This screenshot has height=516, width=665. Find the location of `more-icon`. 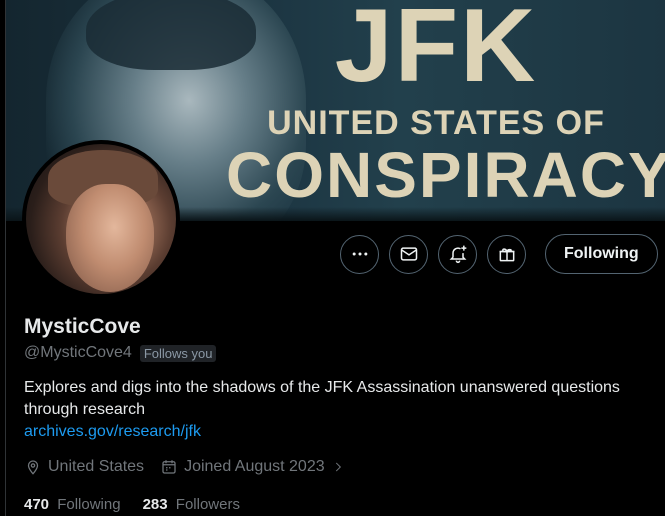

more-icon is located at coordinates (359, 254).